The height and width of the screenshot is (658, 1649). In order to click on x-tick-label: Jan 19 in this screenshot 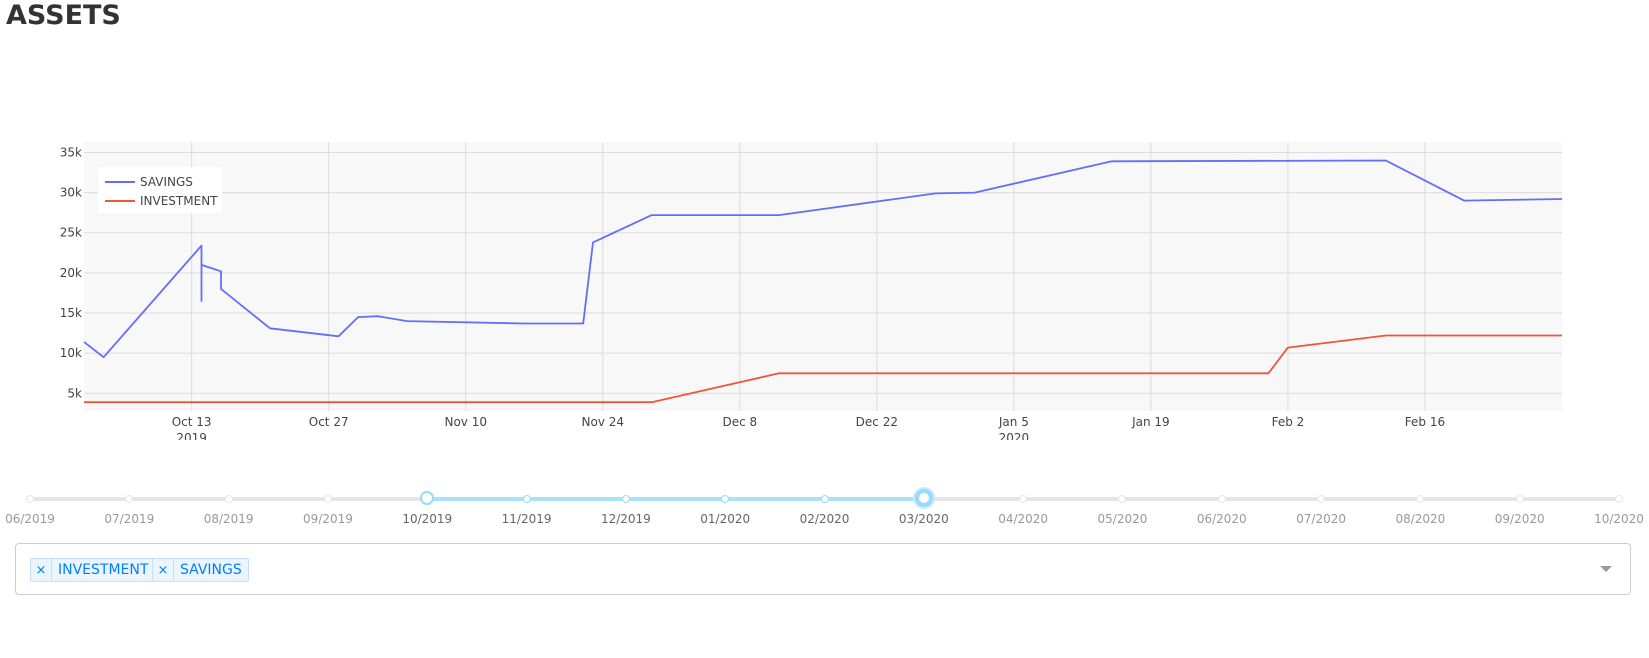, I will do `click(1150, 422)`.